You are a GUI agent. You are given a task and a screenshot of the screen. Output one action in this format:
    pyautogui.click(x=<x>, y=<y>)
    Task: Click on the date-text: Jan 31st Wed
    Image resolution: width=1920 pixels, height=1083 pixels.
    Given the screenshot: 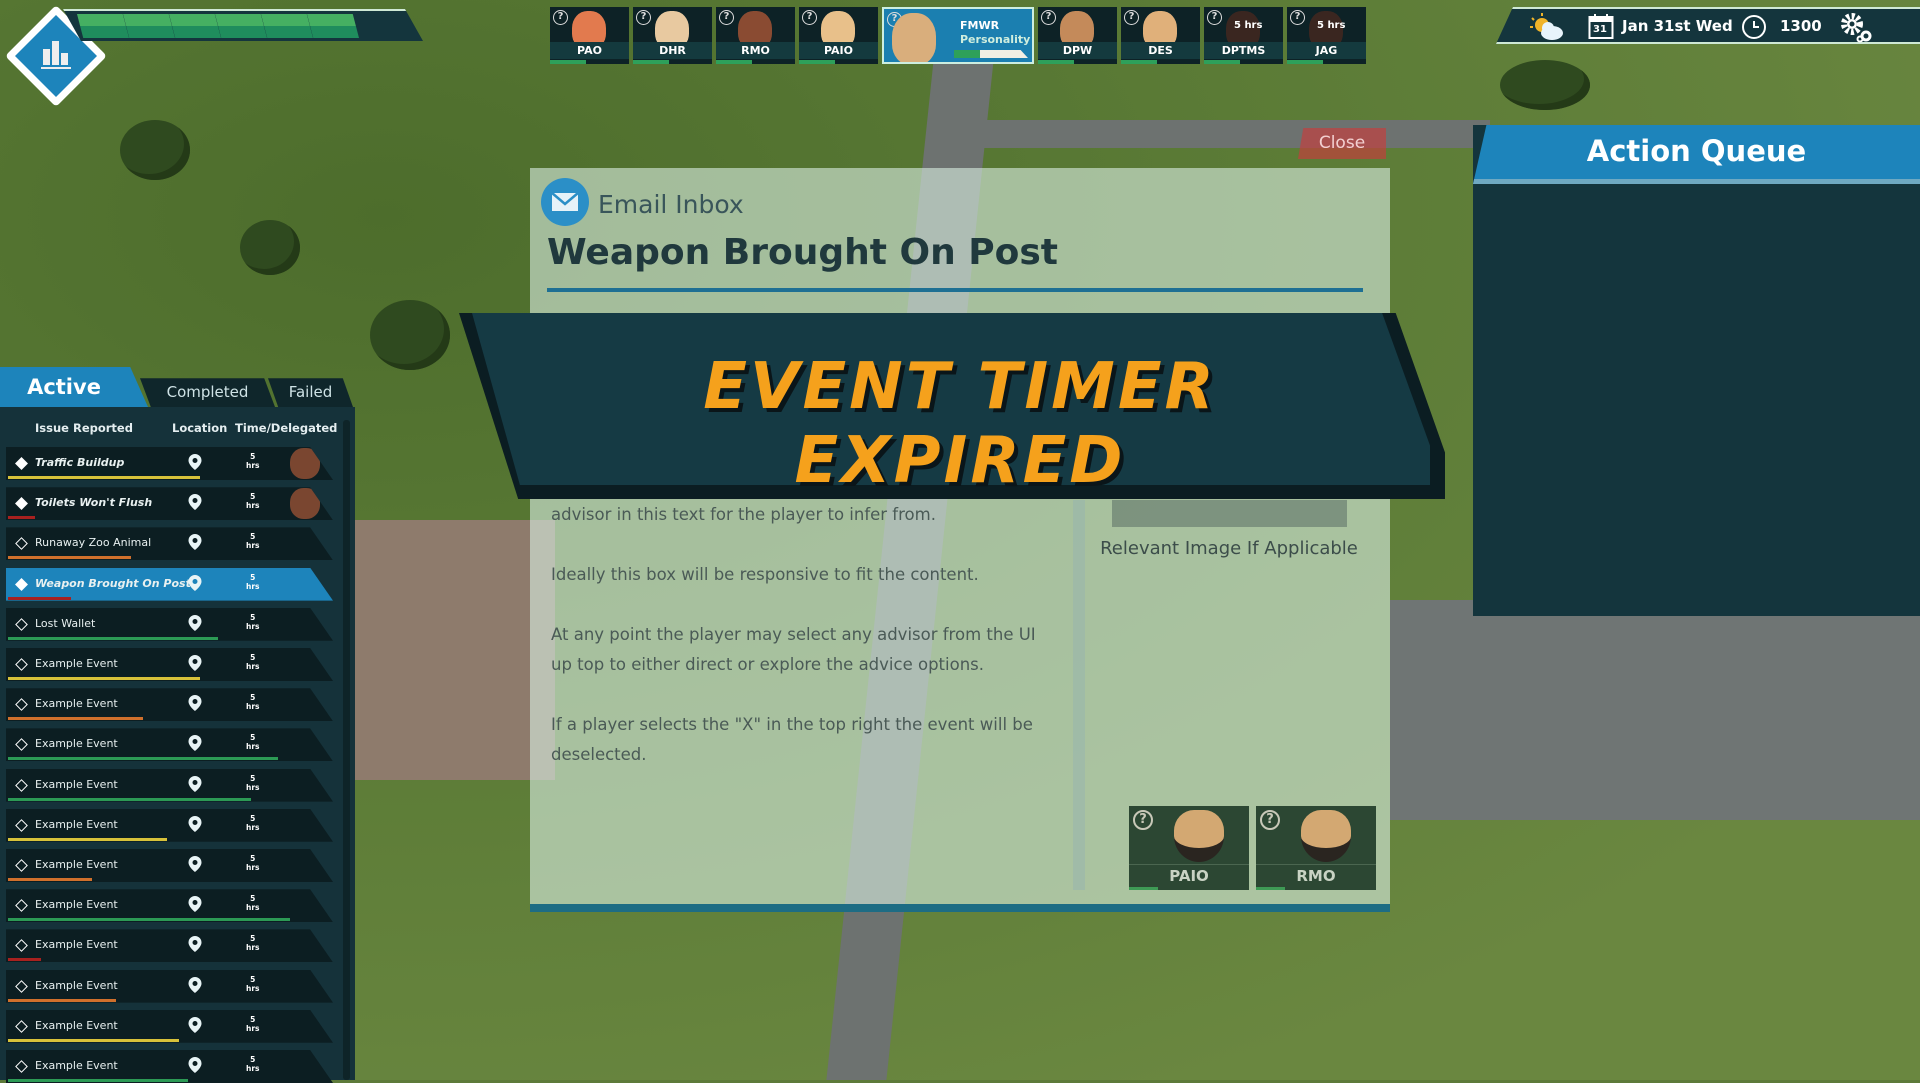 What is the action you would take?
    pyautogui.click(x=1677, y=26)
    